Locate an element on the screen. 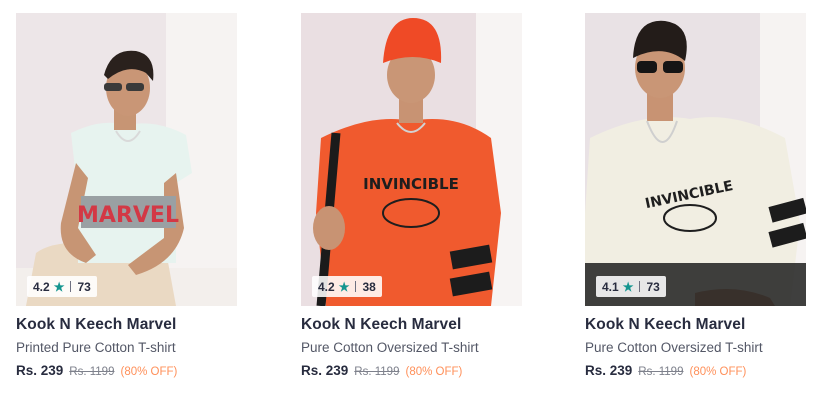 The image size is (833, 402). shirt-print-text: MARVEL is located at coordinates (128, 215).